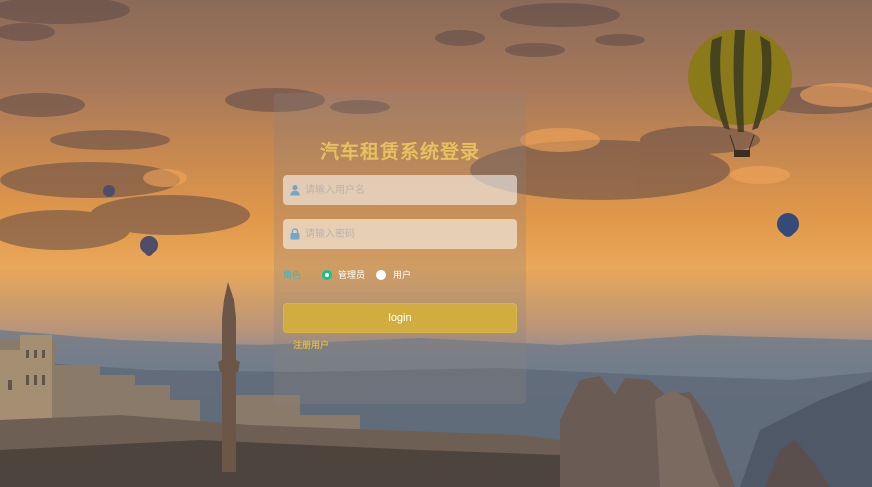 This screenshot has height=487, width=872. Describe the element at coordinates (292, 276) in the screenshot. I see `role-label: 角色` at that location.